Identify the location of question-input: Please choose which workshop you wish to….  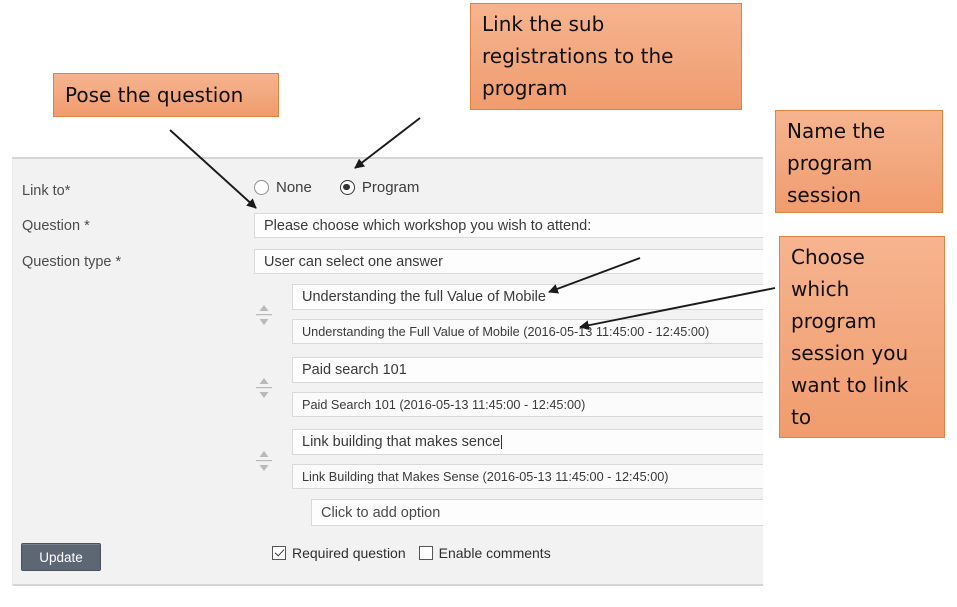
(508, 225).